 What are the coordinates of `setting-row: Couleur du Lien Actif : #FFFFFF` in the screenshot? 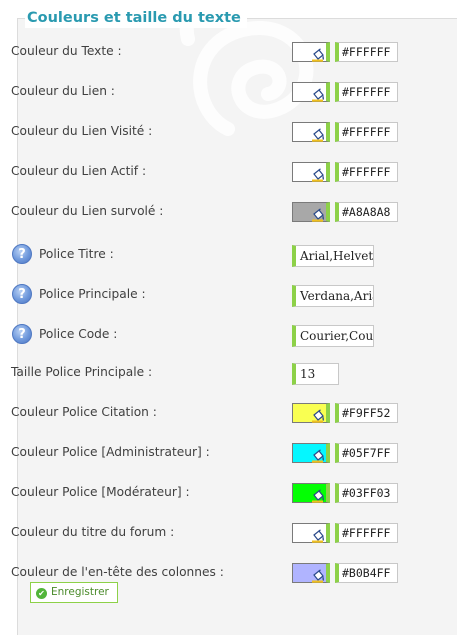 It's located at (220, 173).